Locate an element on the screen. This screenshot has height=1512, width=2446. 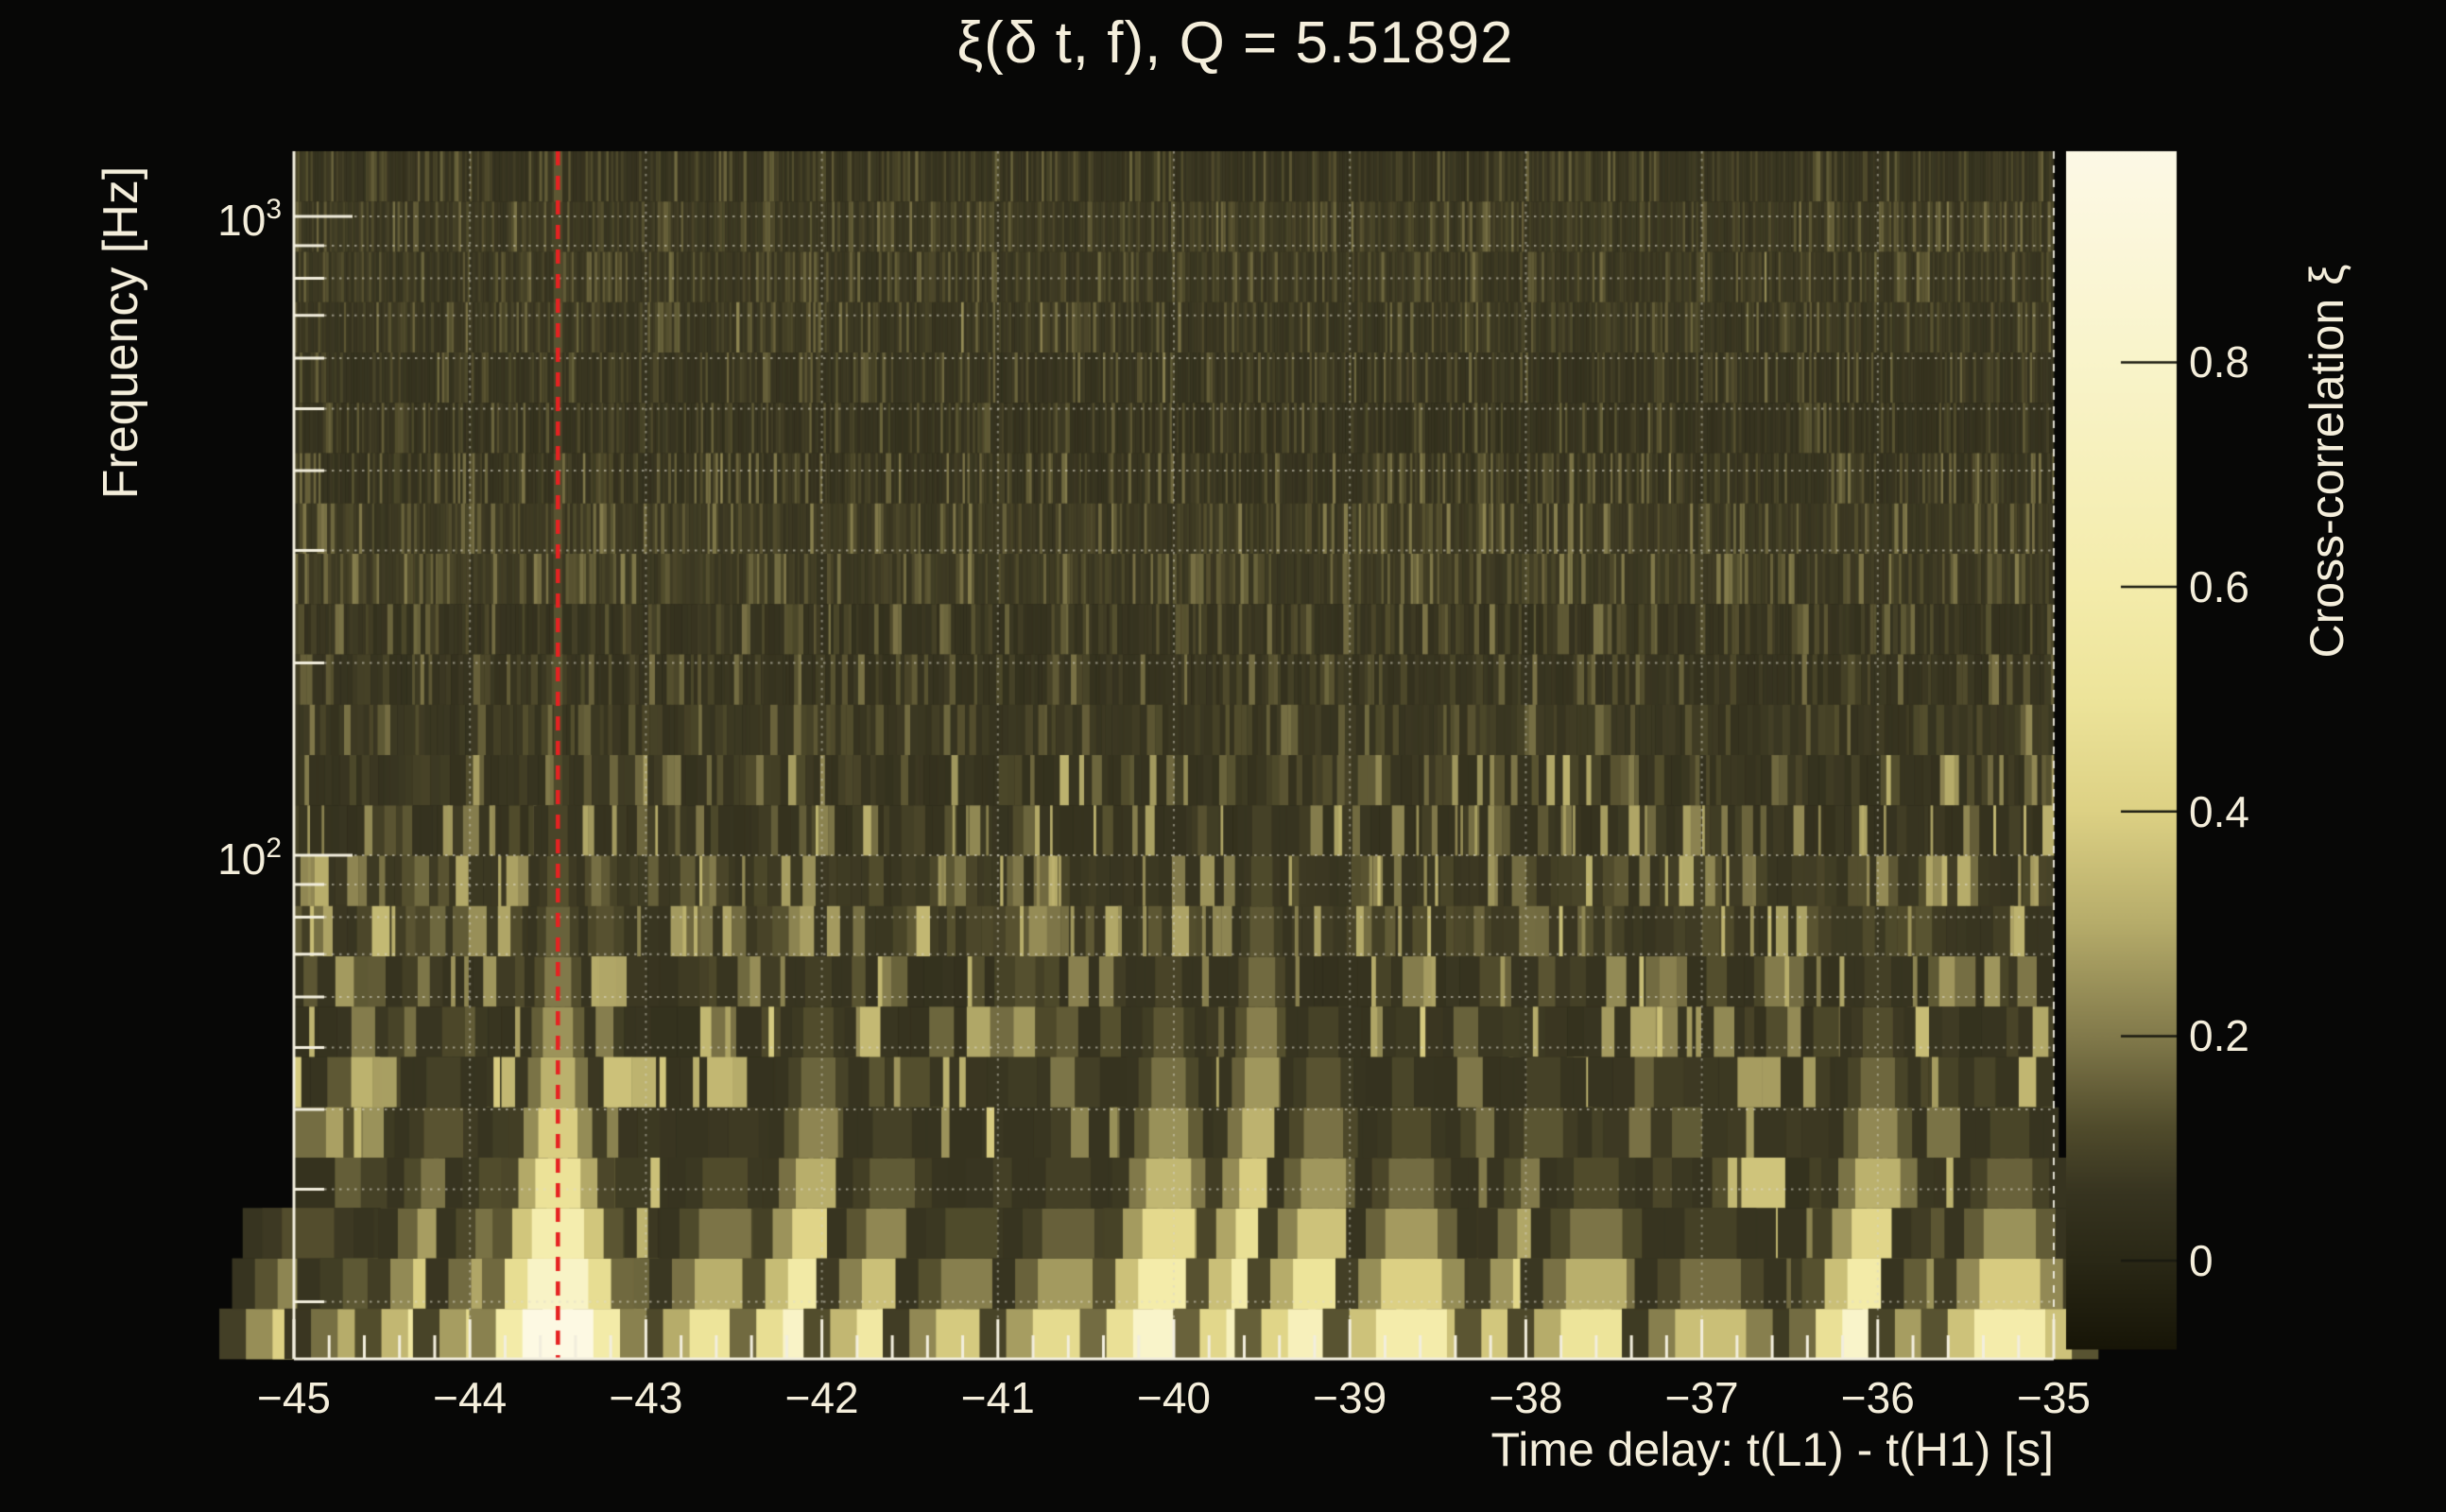
y-tick-label: 102 is located at coordinates (249, 858).